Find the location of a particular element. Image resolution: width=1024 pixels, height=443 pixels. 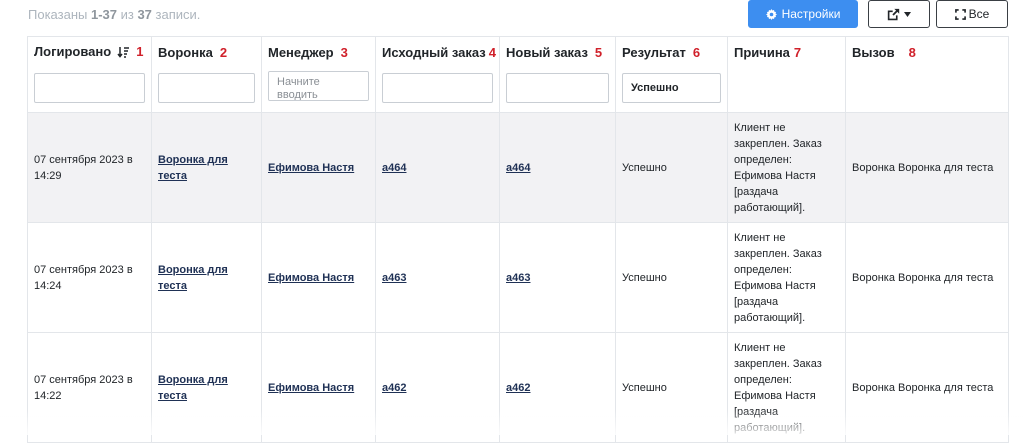

settings-button: Настройки is located at coordinates (803, 14).